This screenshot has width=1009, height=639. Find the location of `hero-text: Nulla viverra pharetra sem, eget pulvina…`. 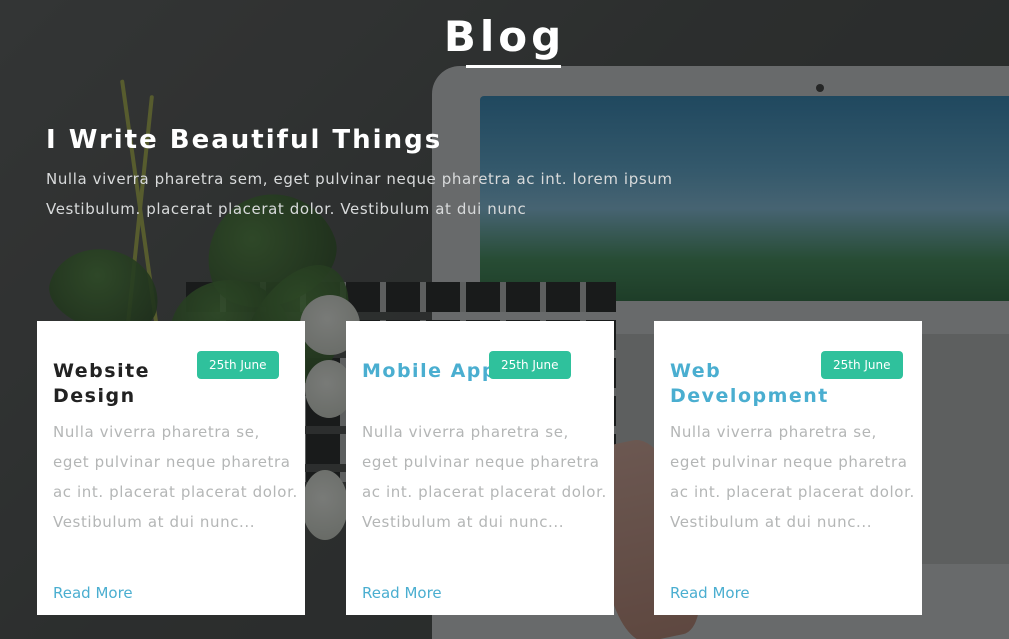

hero-text: Nulla viverra pharetra sem, eget pulvina… is located at coordinates (359, 194).